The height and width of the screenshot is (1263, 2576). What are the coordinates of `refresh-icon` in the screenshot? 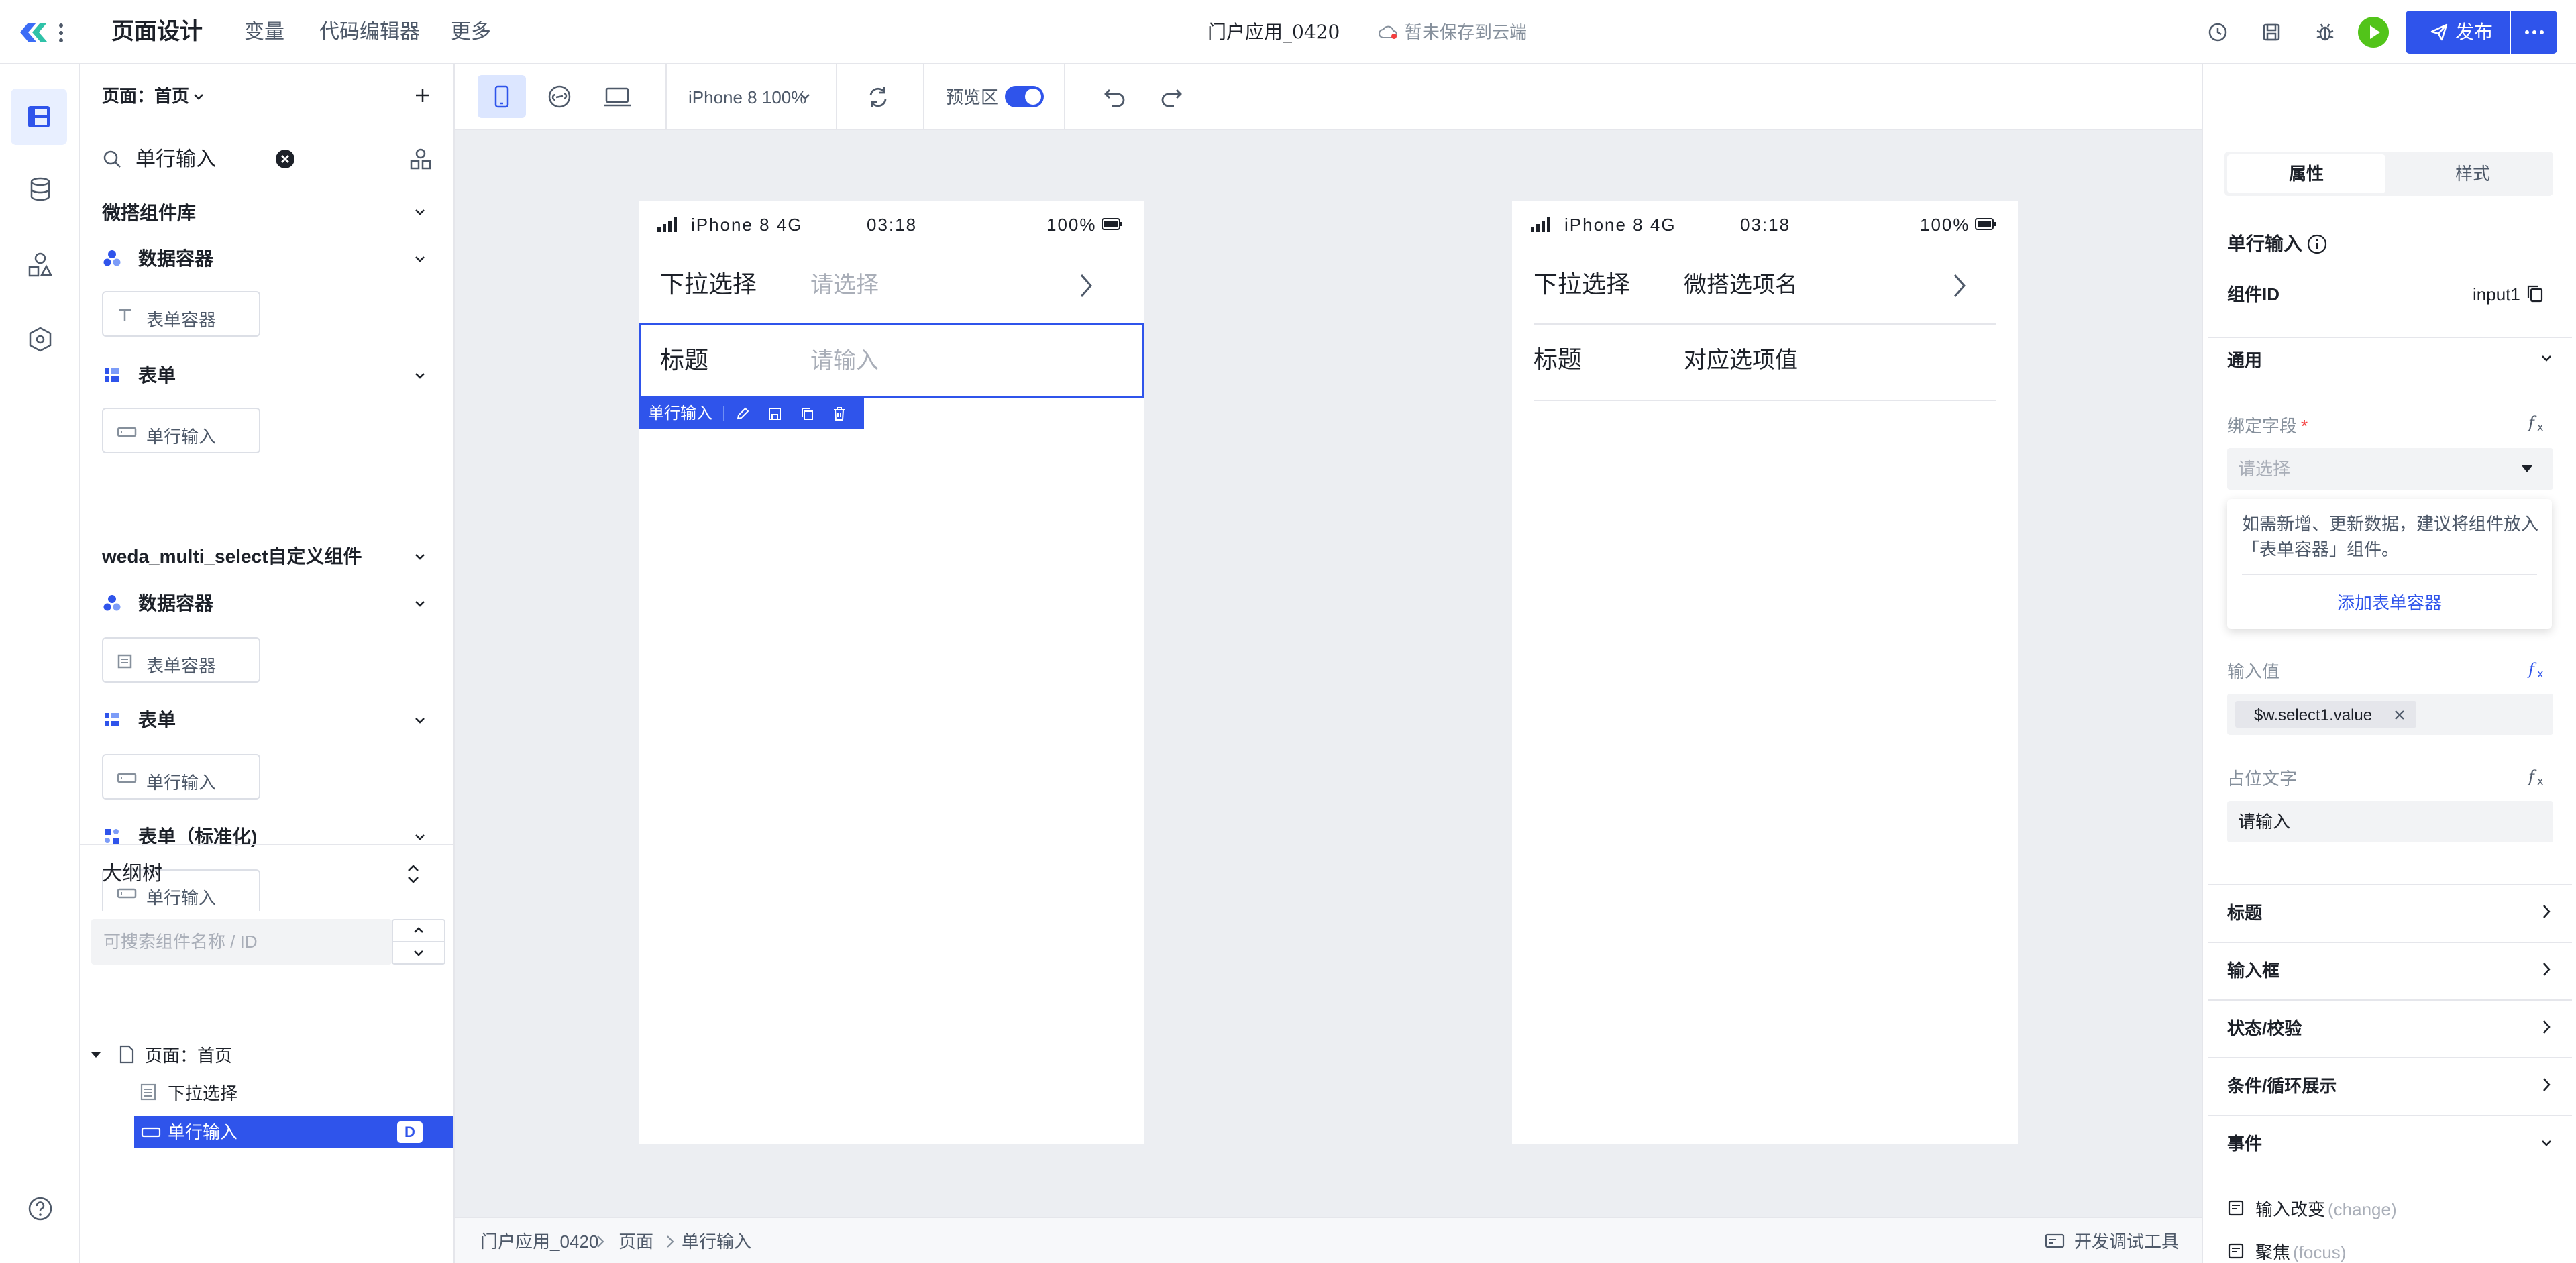 It's located at (878, 97).